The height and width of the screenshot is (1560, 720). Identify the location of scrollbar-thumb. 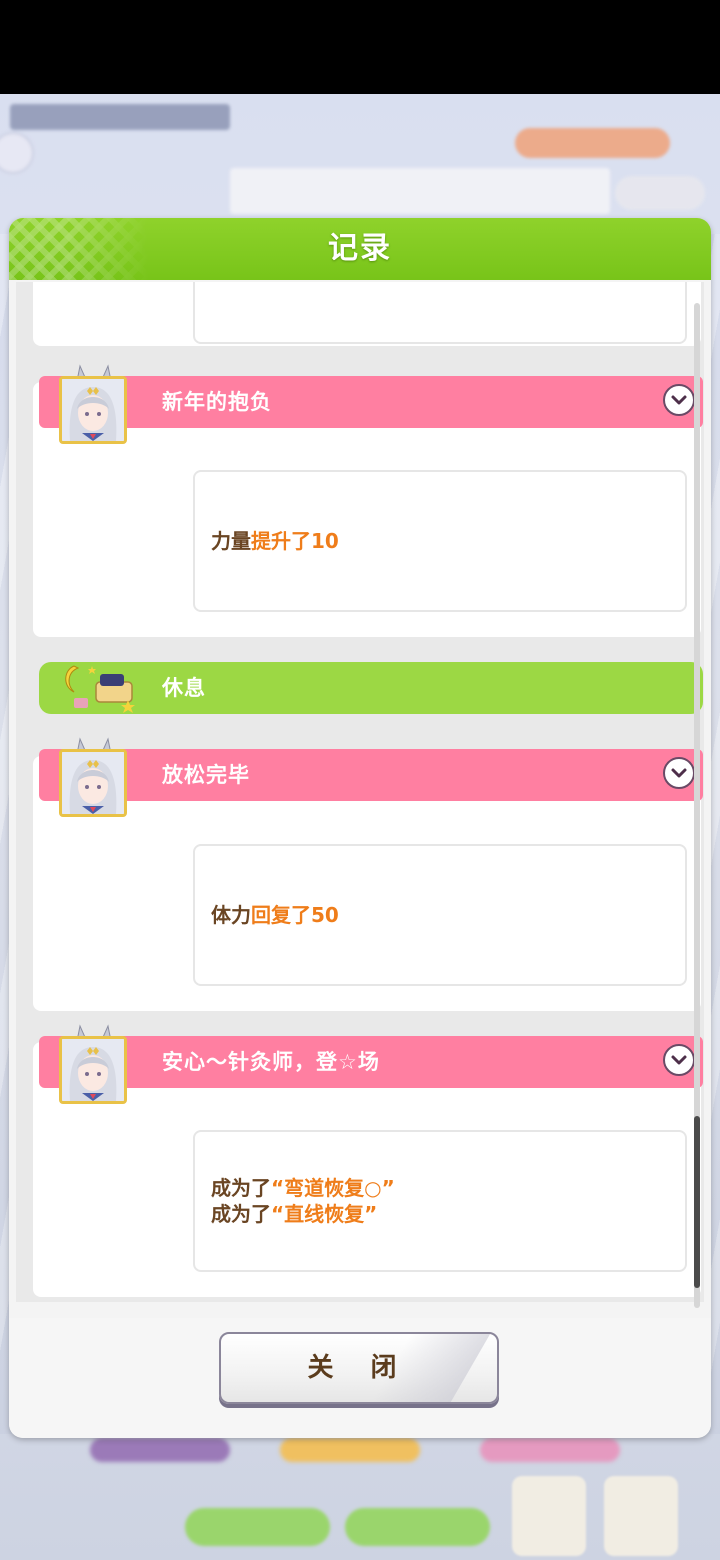
(697, 1202).